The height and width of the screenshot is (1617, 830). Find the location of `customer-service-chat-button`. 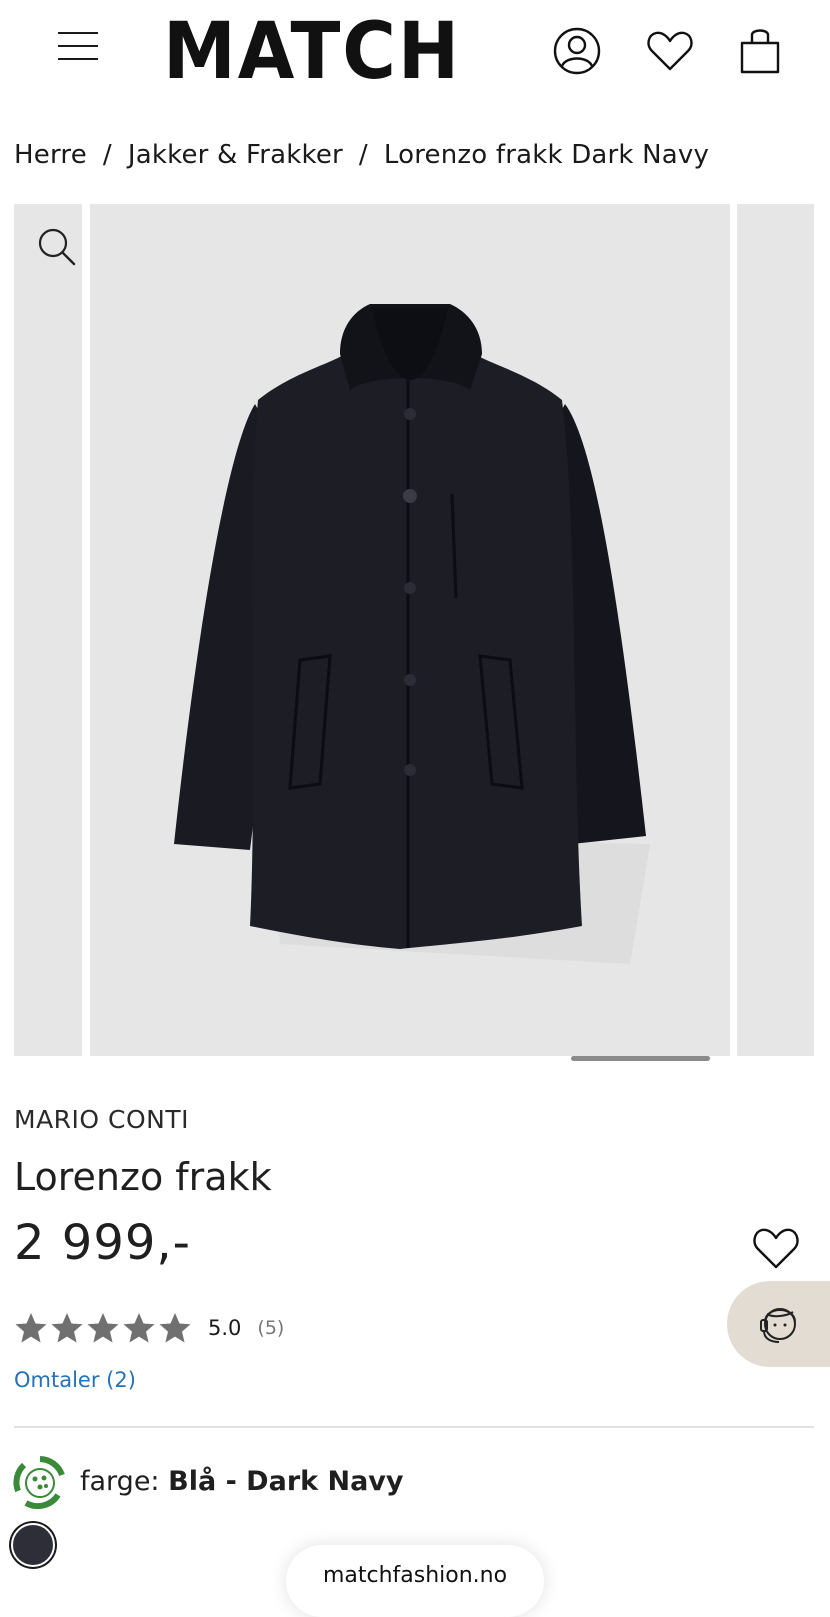

customer-service-chat-button is located at coordinates (778, 1324).